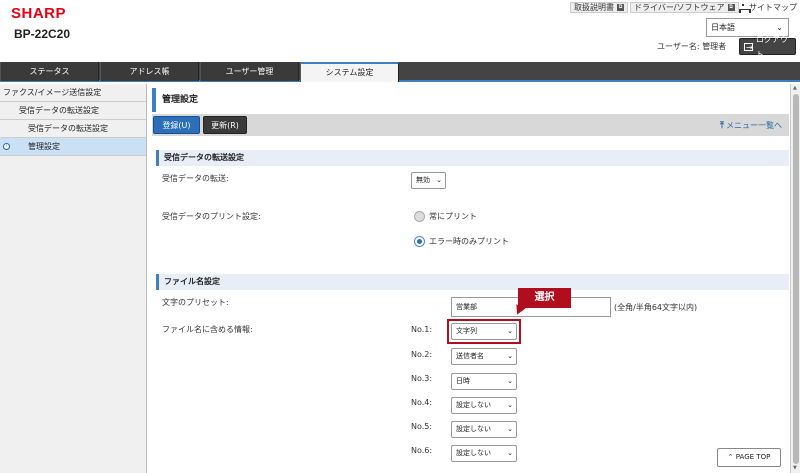 The width and height of the screenshot is (800, 473). What do you see at coordinates (463, 381) in the screenshot?
I see `filename-select-3-value: 日時` at bounding box center [463, 381].